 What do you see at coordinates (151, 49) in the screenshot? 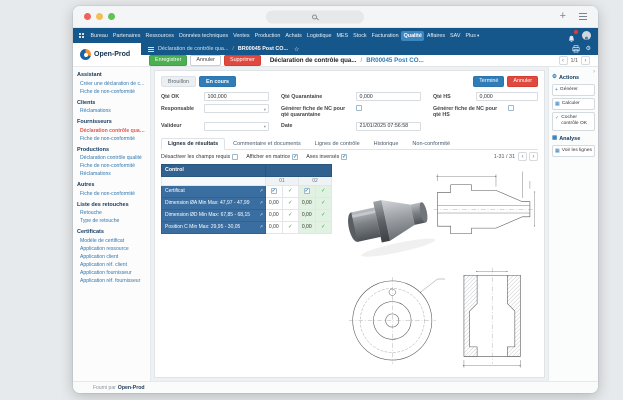
I see `collapse-menu-icon` at bounding box center [151, 49].